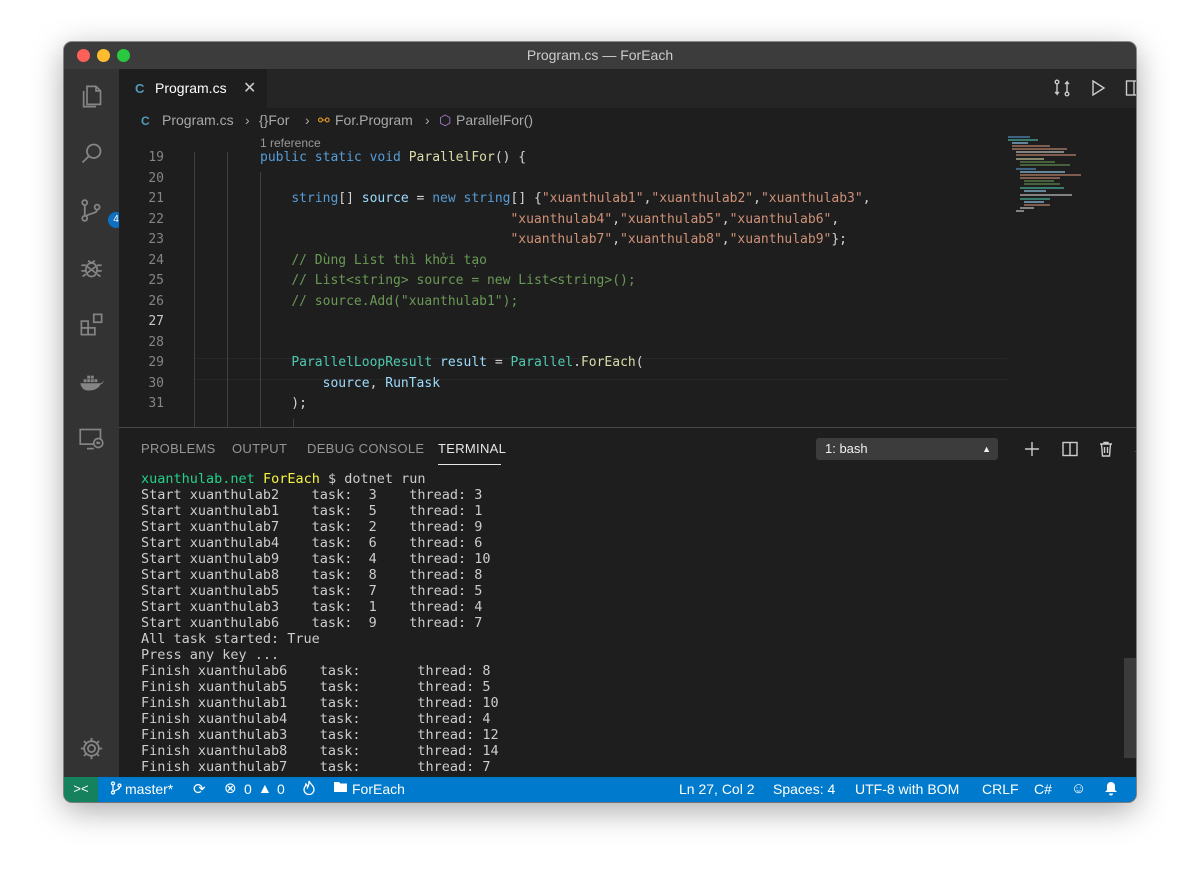  Describe the element at coordinates (198, 120) in the screenshot. I see `breadcrumb-file: Program.cs` at that location.